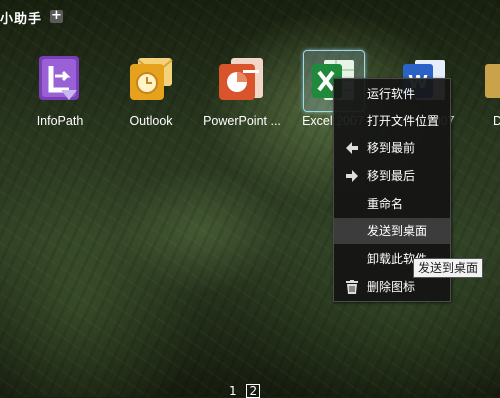  Describe the element at coordinates (21, 19) in the screenshot. I see `window-title: 小助手` at that location.